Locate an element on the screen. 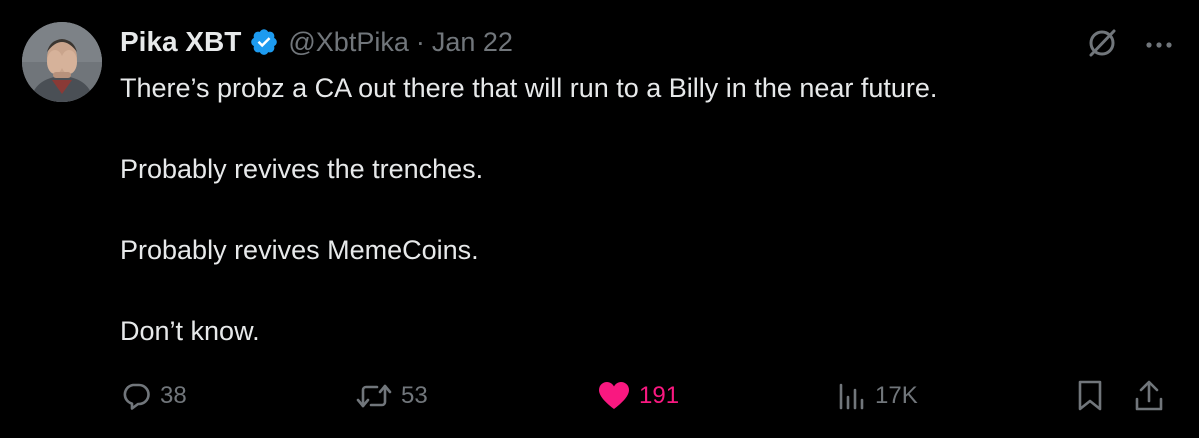 The height and width of the screenshot is (438, 1199). bookmark-icon is located at coordinates (1090, 396).